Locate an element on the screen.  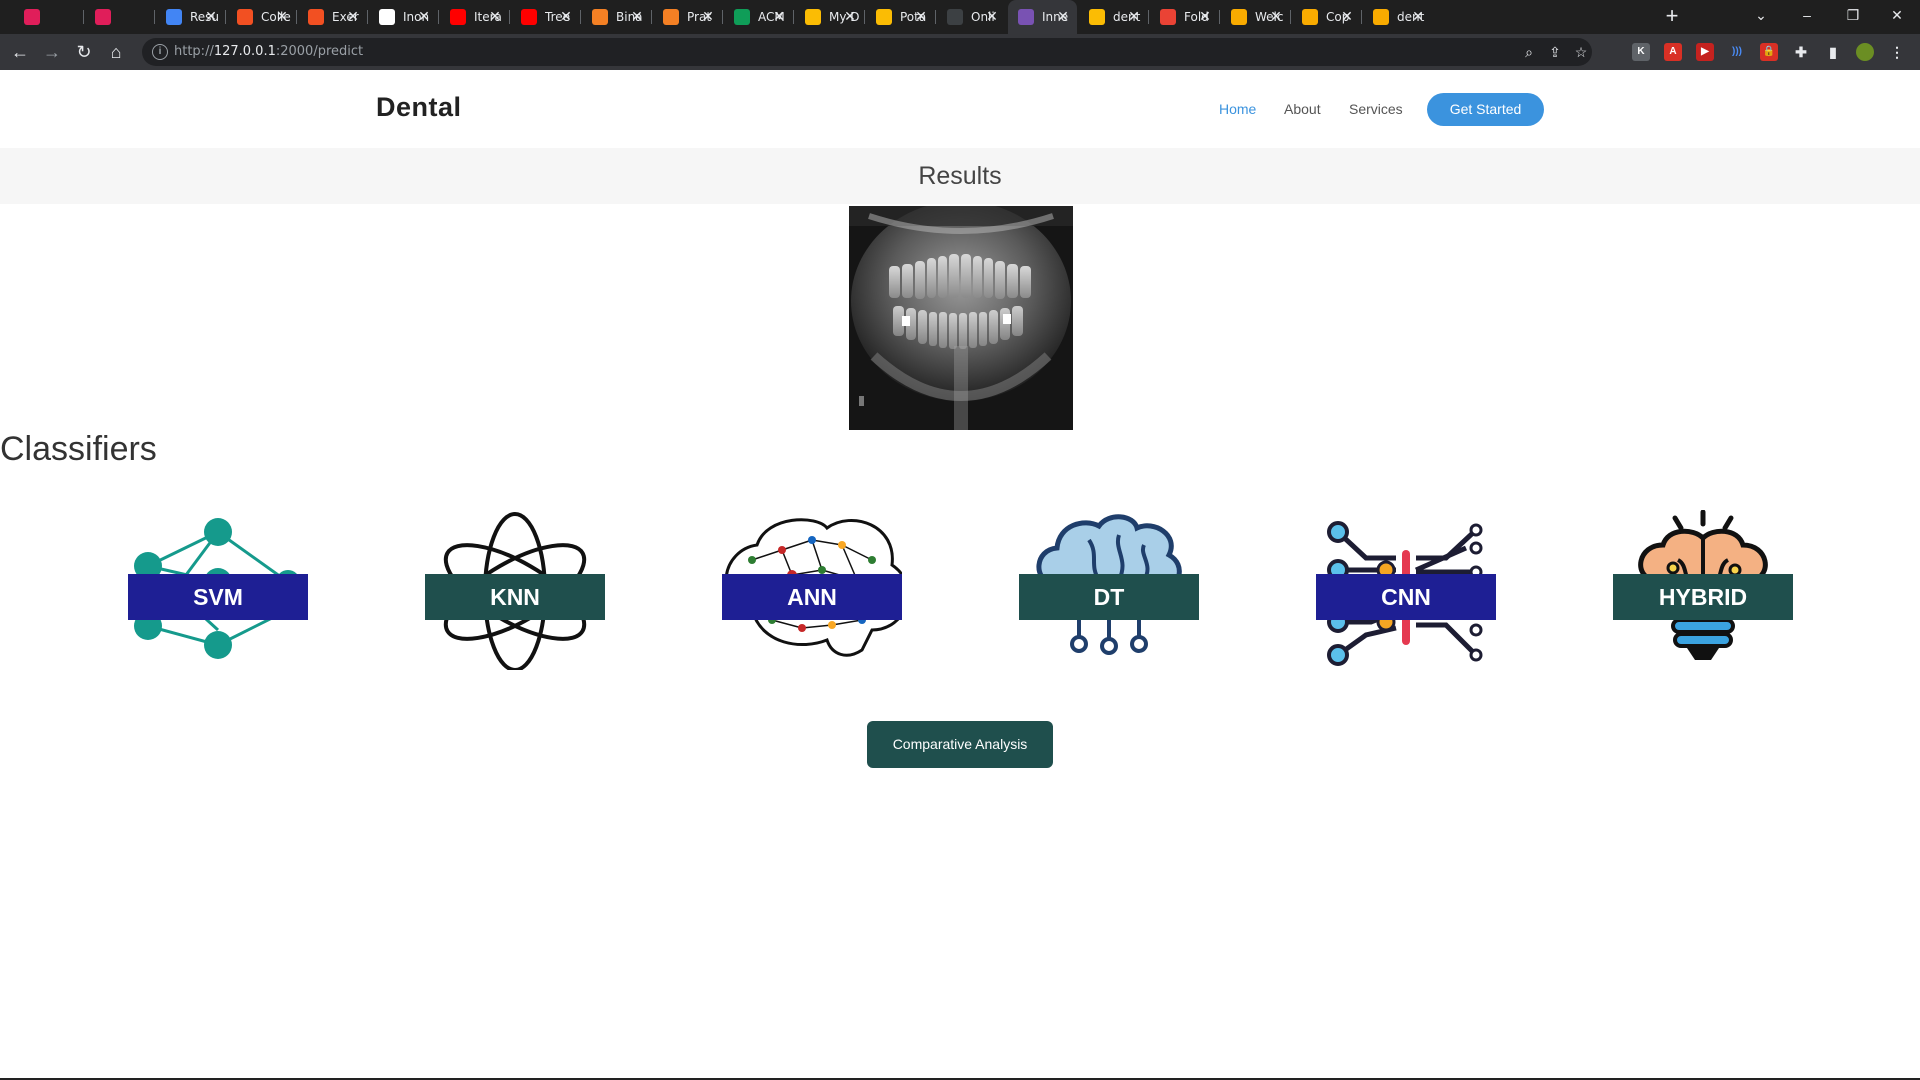
nav-about-link: About is located at coordinates (1302, 109).